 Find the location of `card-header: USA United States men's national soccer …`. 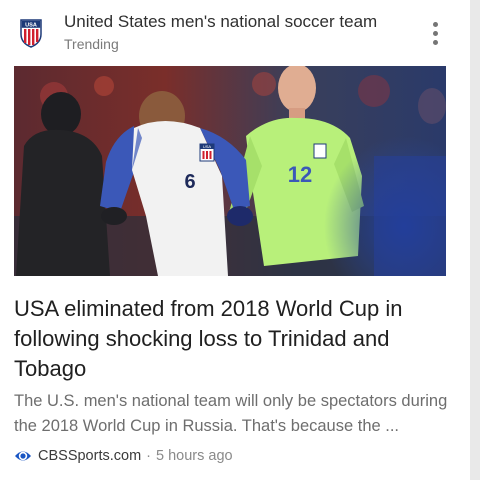

card-header: USA United States men's national soccer … is located at coordinates (235, 31).